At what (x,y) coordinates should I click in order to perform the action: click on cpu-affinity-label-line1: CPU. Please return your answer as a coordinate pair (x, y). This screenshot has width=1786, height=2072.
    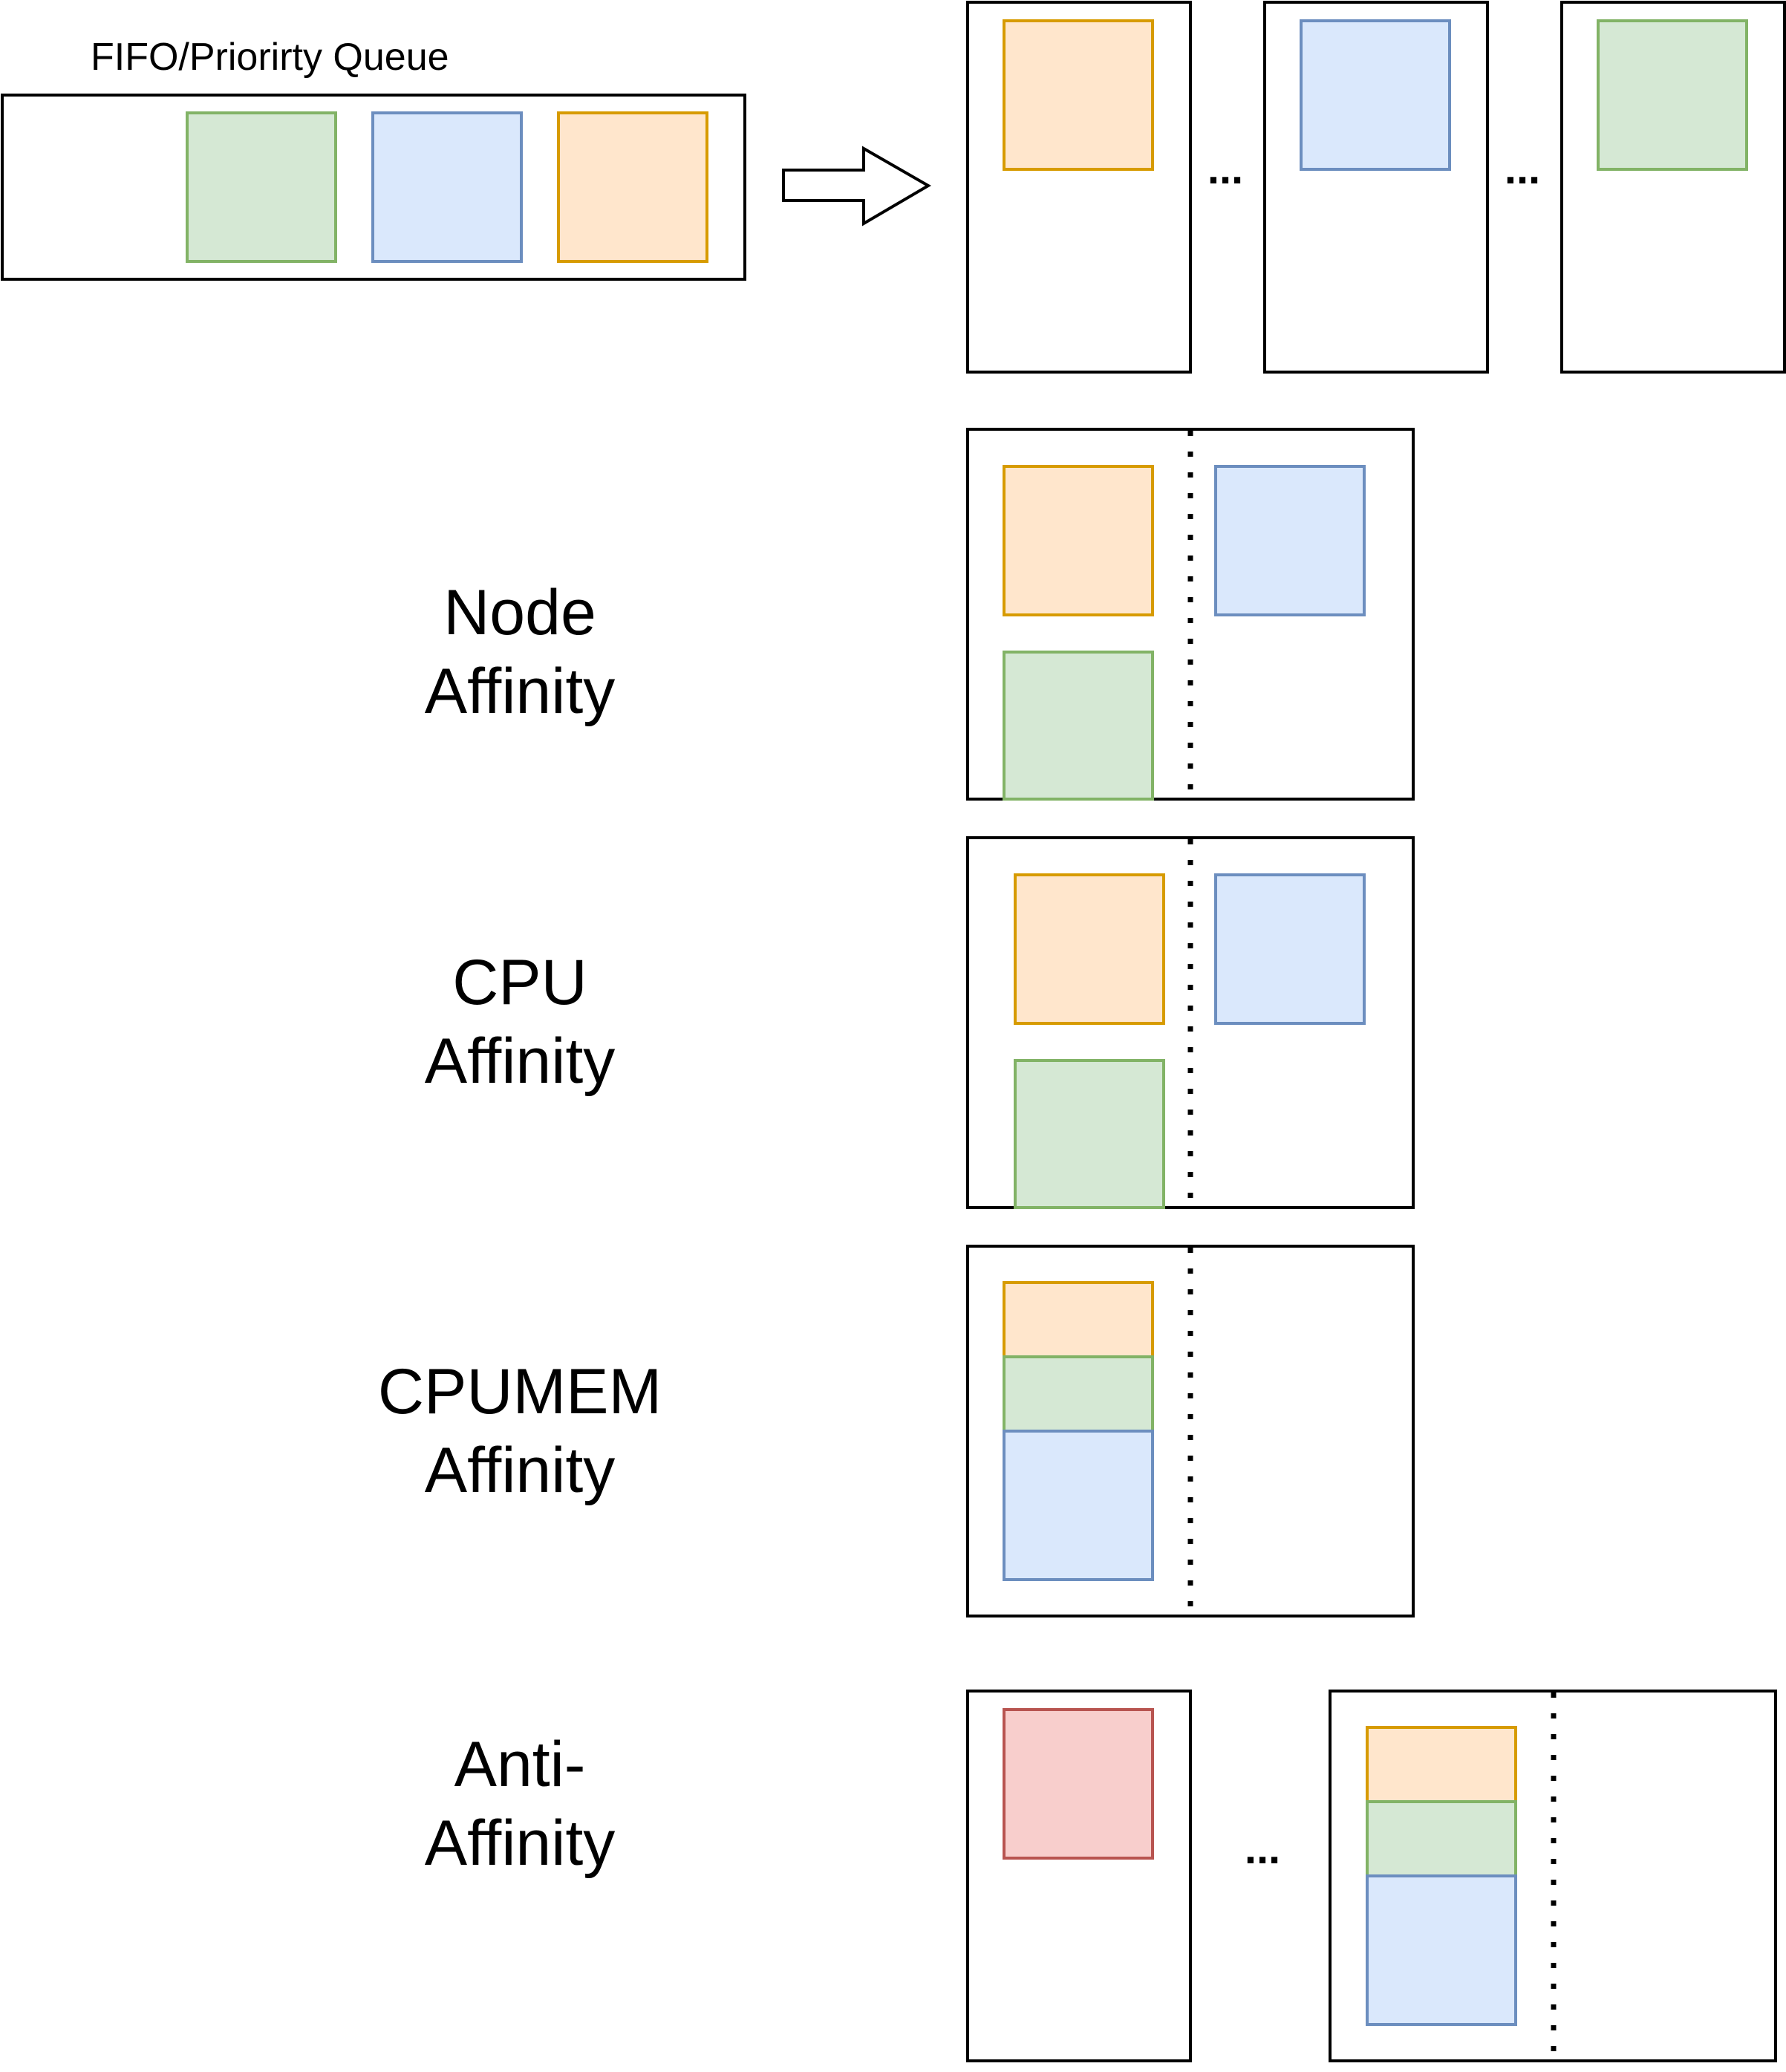
    Looking at the image, I should click on (519, 982).